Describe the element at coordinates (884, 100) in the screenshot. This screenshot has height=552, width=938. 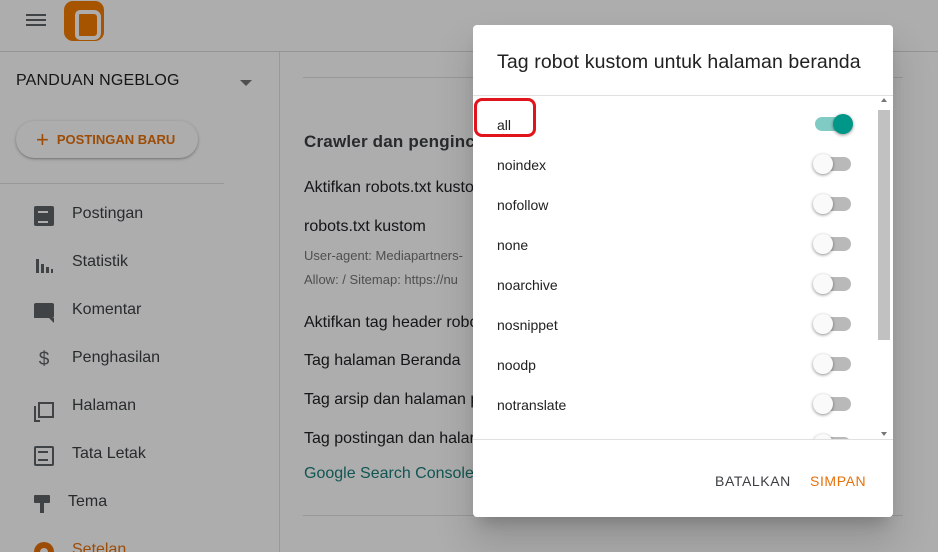
I see `scroll-up-arrow-icon` at that location.